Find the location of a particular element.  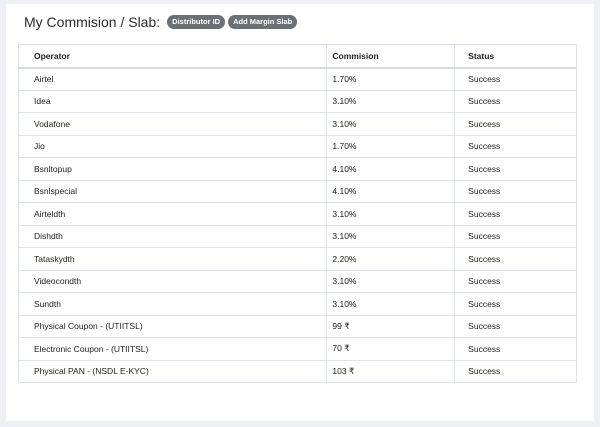

table-row: Videocondth 3.10% Success is located at coordinates (297, 281).